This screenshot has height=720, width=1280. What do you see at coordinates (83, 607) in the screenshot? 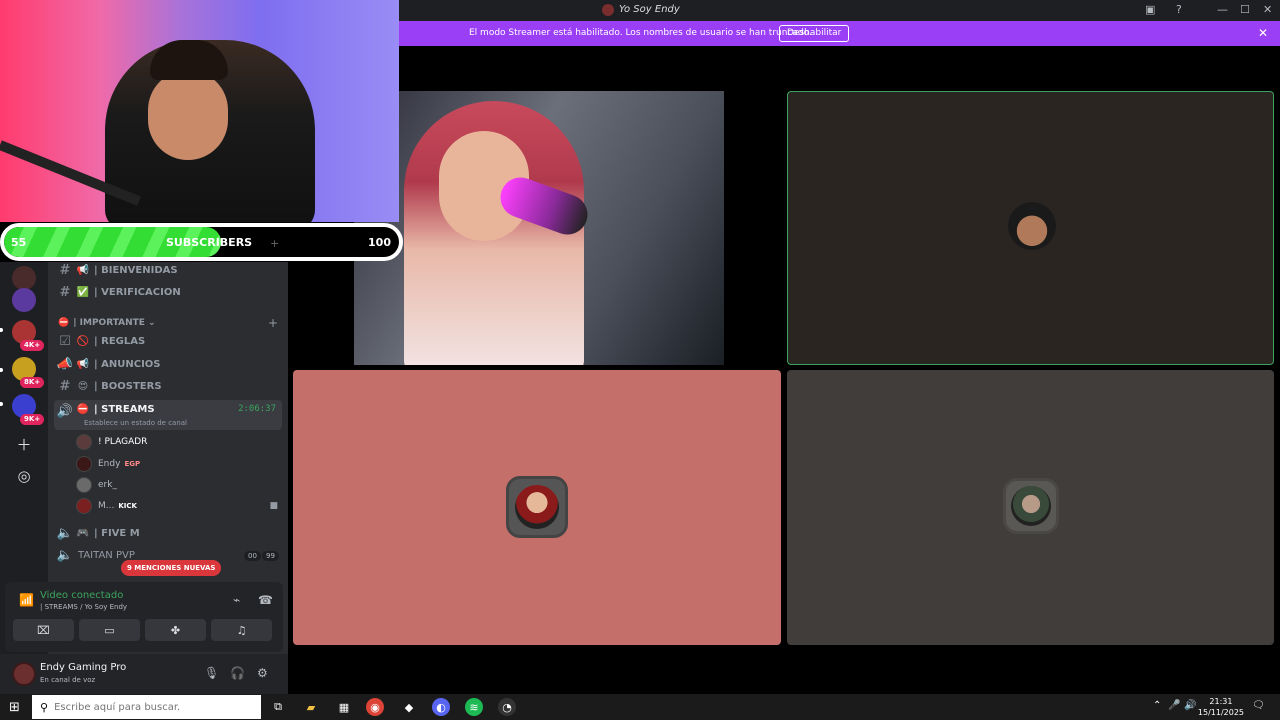
I see `voice-location: | STREAMS / Yo Soy Endy` at bounding box center [83, 607].